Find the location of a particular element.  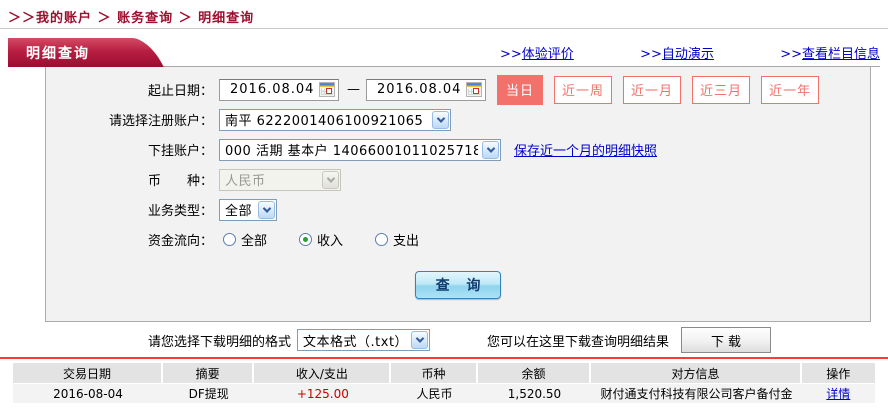

sub-account-select: 000 活期 基本户 1406600101102571848 is located at coordinates (360, 149).